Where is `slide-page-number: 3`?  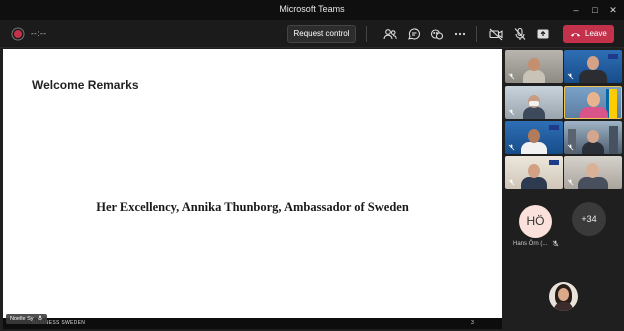
slide-page-number: 3 is located at coordinates (472, 323).